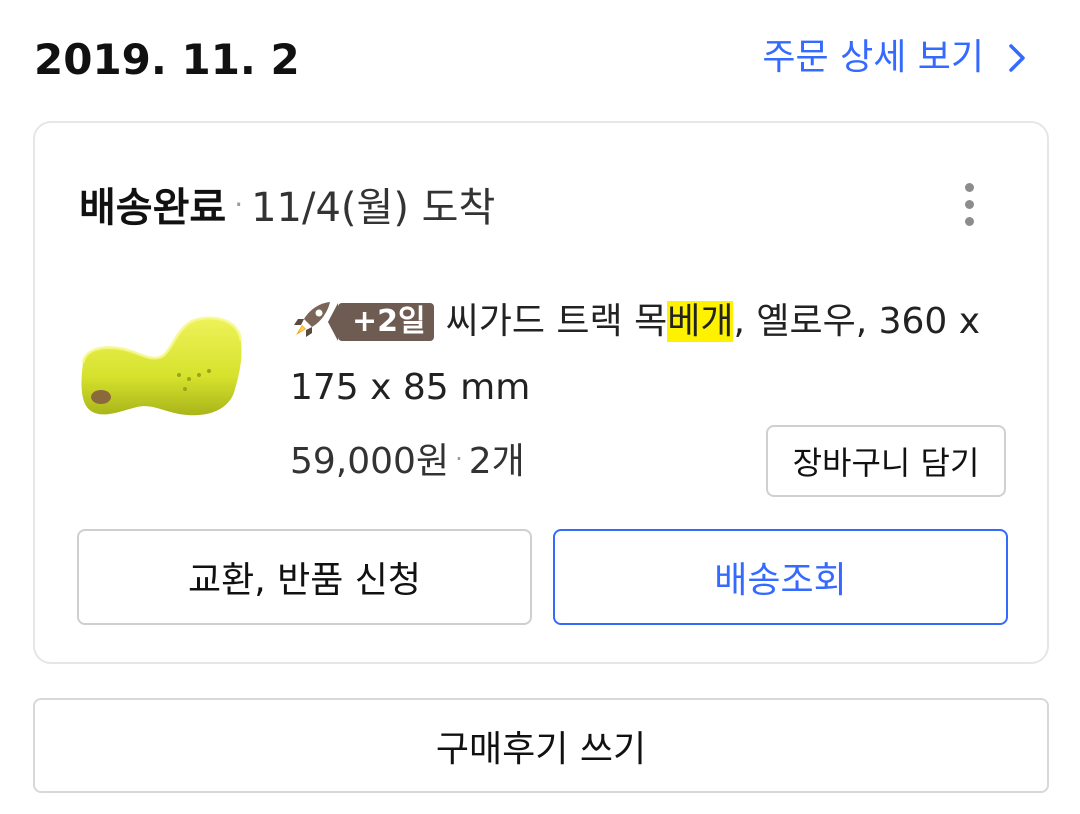  What do you see at coordinates (556, 321) in the screenshot?
I see `product-name-start: 씨가드 트랙 목` at bounding box center [556, 321].